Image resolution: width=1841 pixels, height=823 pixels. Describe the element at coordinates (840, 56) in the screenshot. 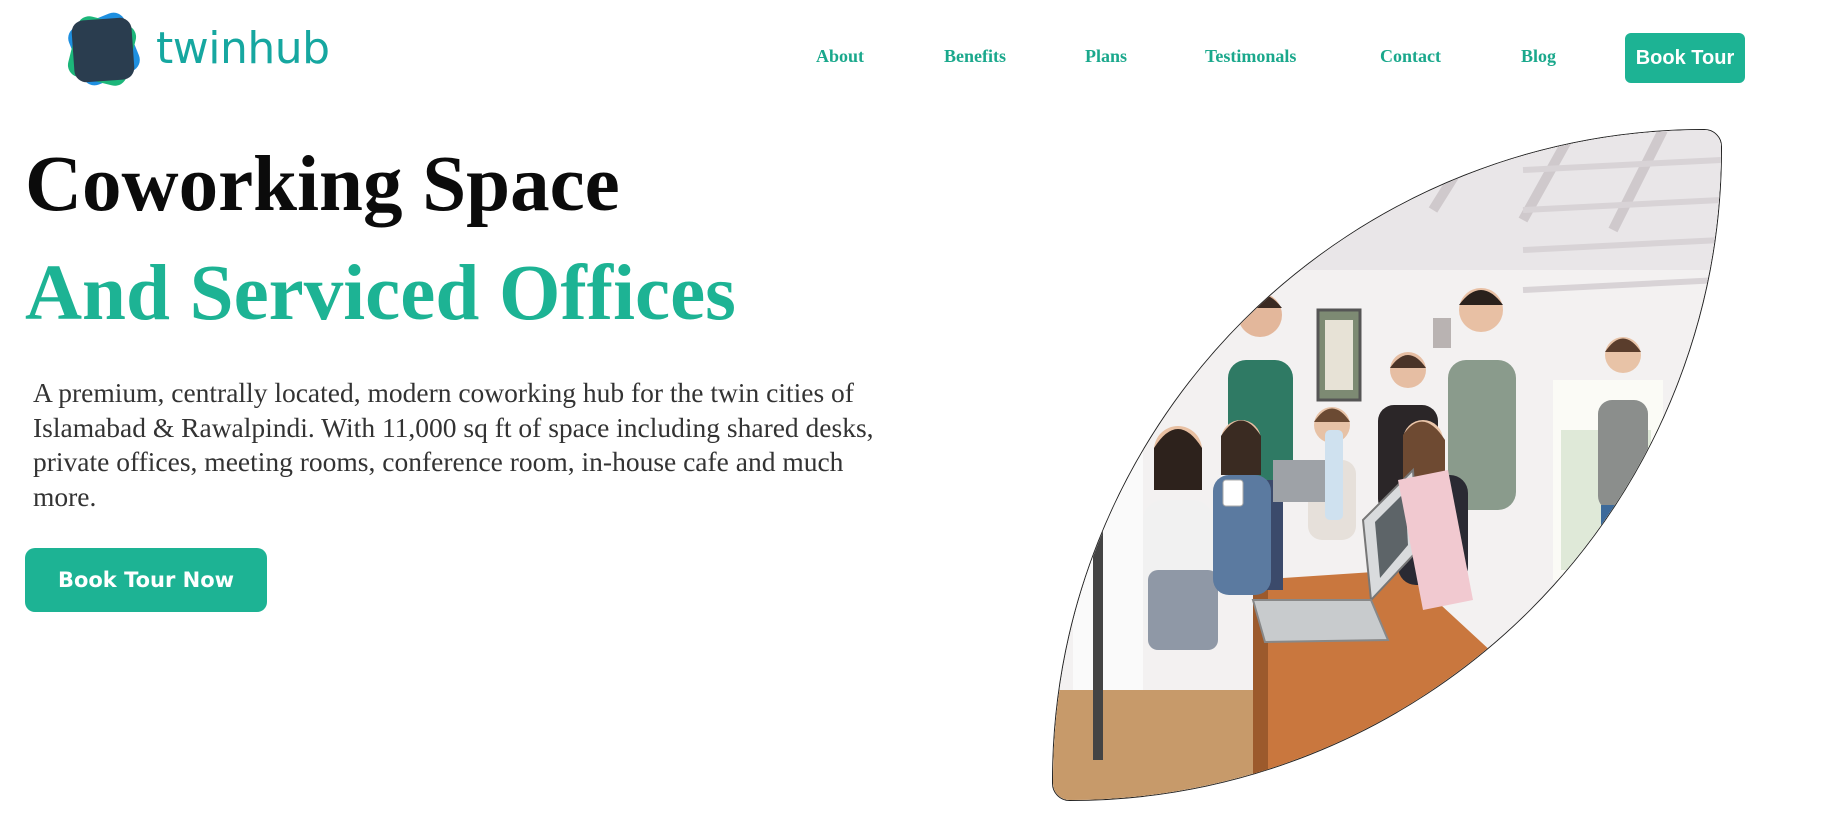

I see `nav-link-about: About` at that location.